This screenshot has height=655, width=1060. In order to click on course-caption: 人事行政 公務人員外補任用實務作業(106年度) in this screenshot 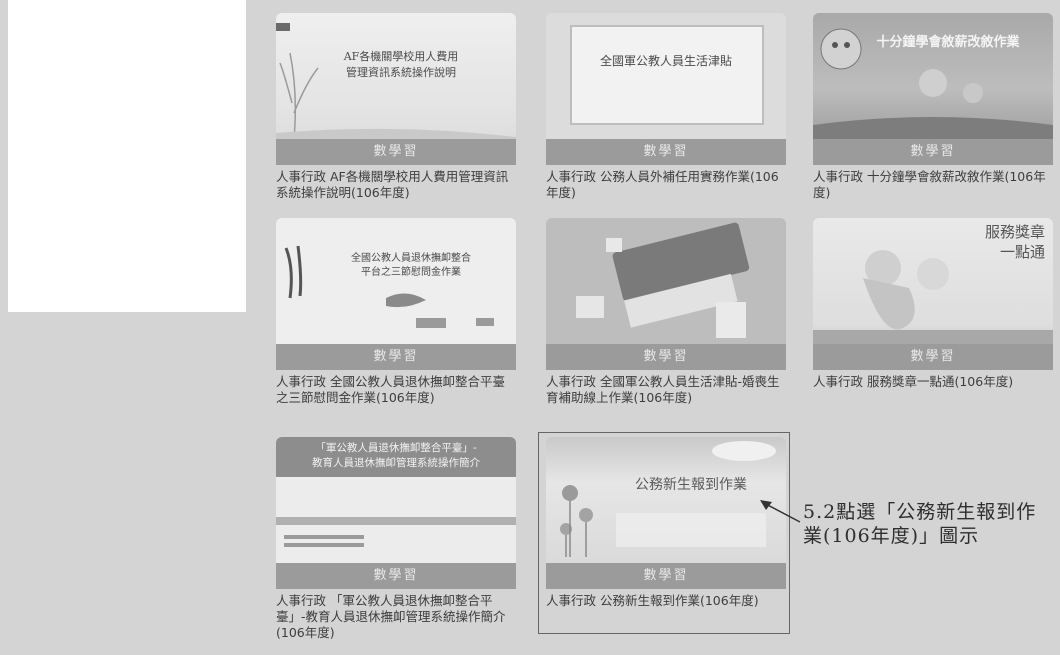, I will do `click(663, 185)`.